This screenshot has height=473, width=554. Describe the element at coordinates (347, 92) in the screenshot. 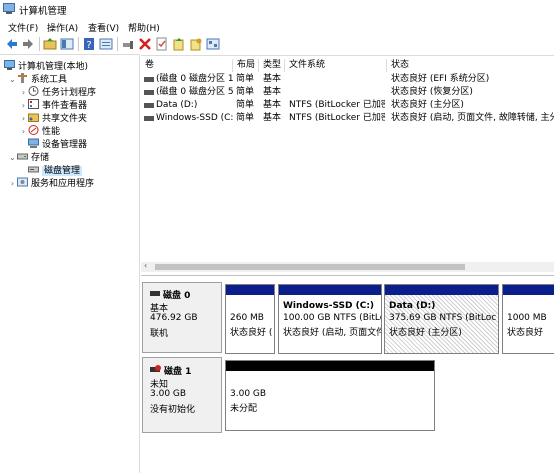

I see `table-row: (磁盘 0 磁盘分区 5) 简单 基本 状态良好 (恢复分区)` at that location.